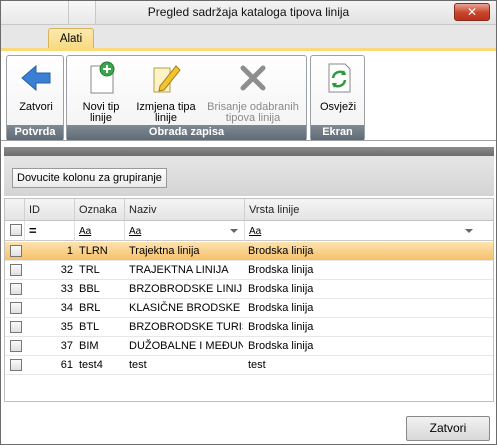  What do you see at coordinates (66, 308) in the screenshot?
I see `cell-id: 34` at bounding box center [66, 308].